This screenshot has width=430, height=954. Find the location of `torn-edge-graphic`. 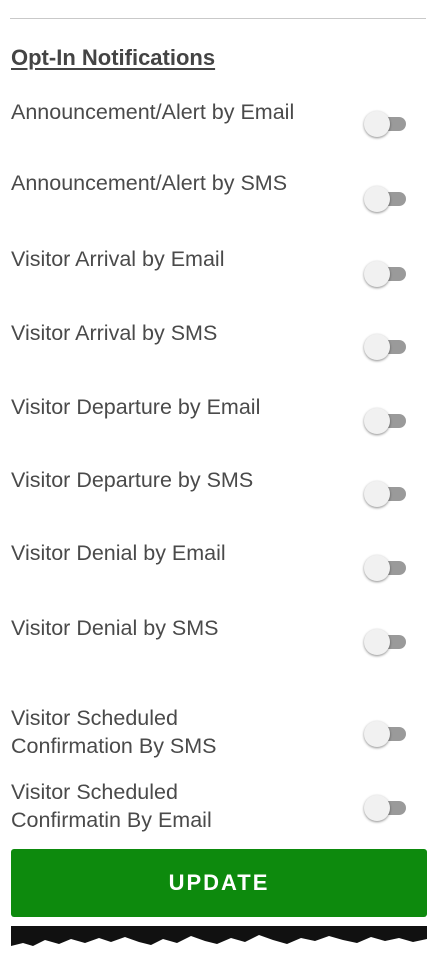

torn-edge-graphic is located at coordinates (219, 940).